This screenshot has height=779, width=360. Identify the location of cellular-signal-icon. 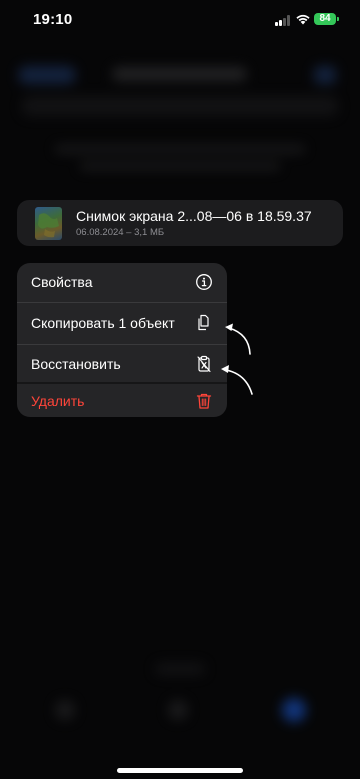
(283, 20).